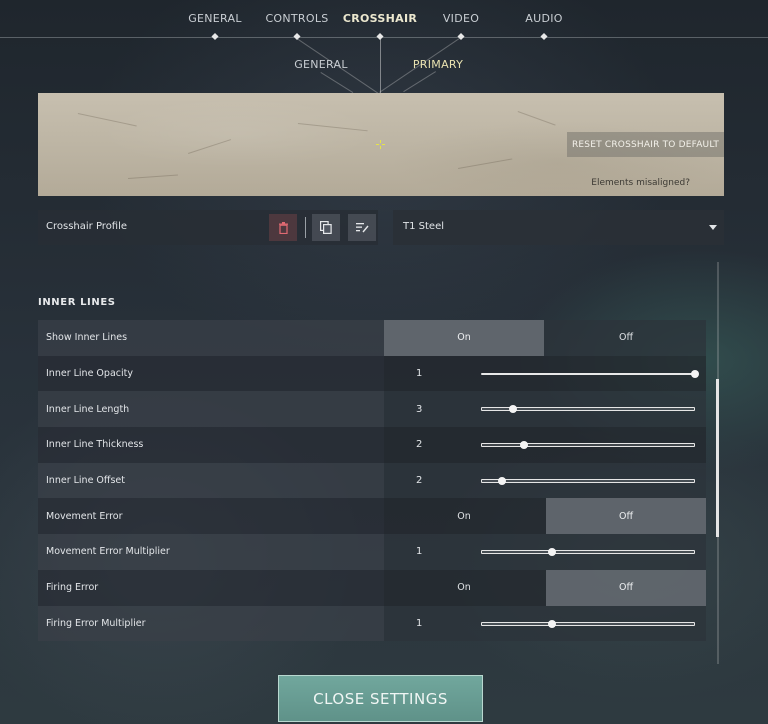 This screenshot has width=768, height=724. I want to click on tab-bar-divider, so click(384, 37).